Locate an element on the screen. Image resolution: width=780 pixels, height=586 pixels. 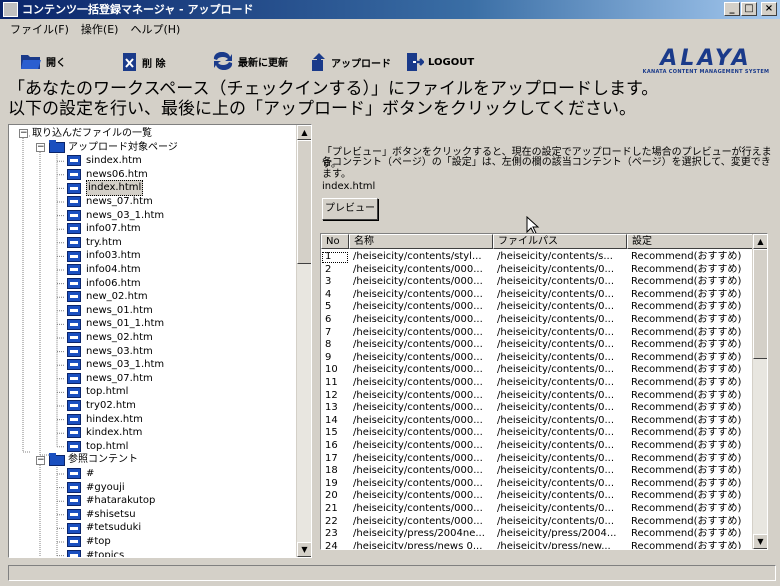
tree-item-file: new_02.htm is located at coordinates (107, 297).